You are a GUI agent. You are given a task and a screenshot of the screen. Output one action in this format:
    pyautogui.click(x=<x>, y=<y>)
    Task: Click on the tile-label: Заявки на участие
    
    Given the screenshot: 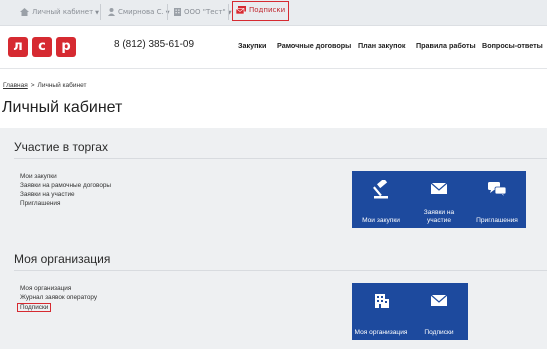 What is the action you would take?
    pyautogui.click(x=439, y=216)
    